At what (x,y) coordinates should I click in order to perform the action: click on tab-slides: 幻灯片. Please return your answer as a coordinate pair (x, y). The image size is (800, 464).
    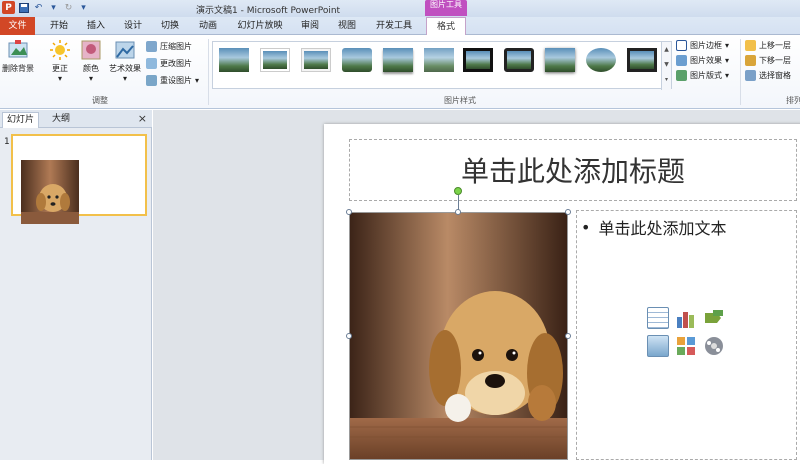
    Looking at the image, I should click on (21, 120).